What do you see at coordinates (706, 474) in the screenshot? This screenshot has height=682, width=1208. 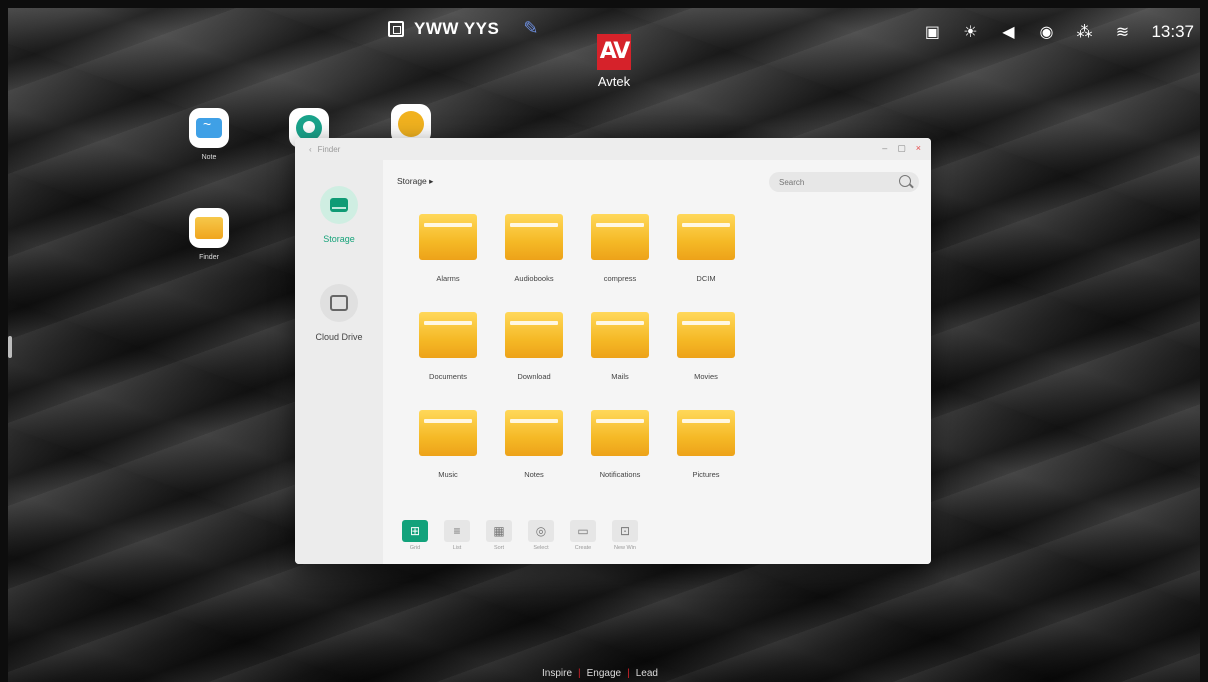 I see `folder-label: Pictures` at bounding box center [706, 474].